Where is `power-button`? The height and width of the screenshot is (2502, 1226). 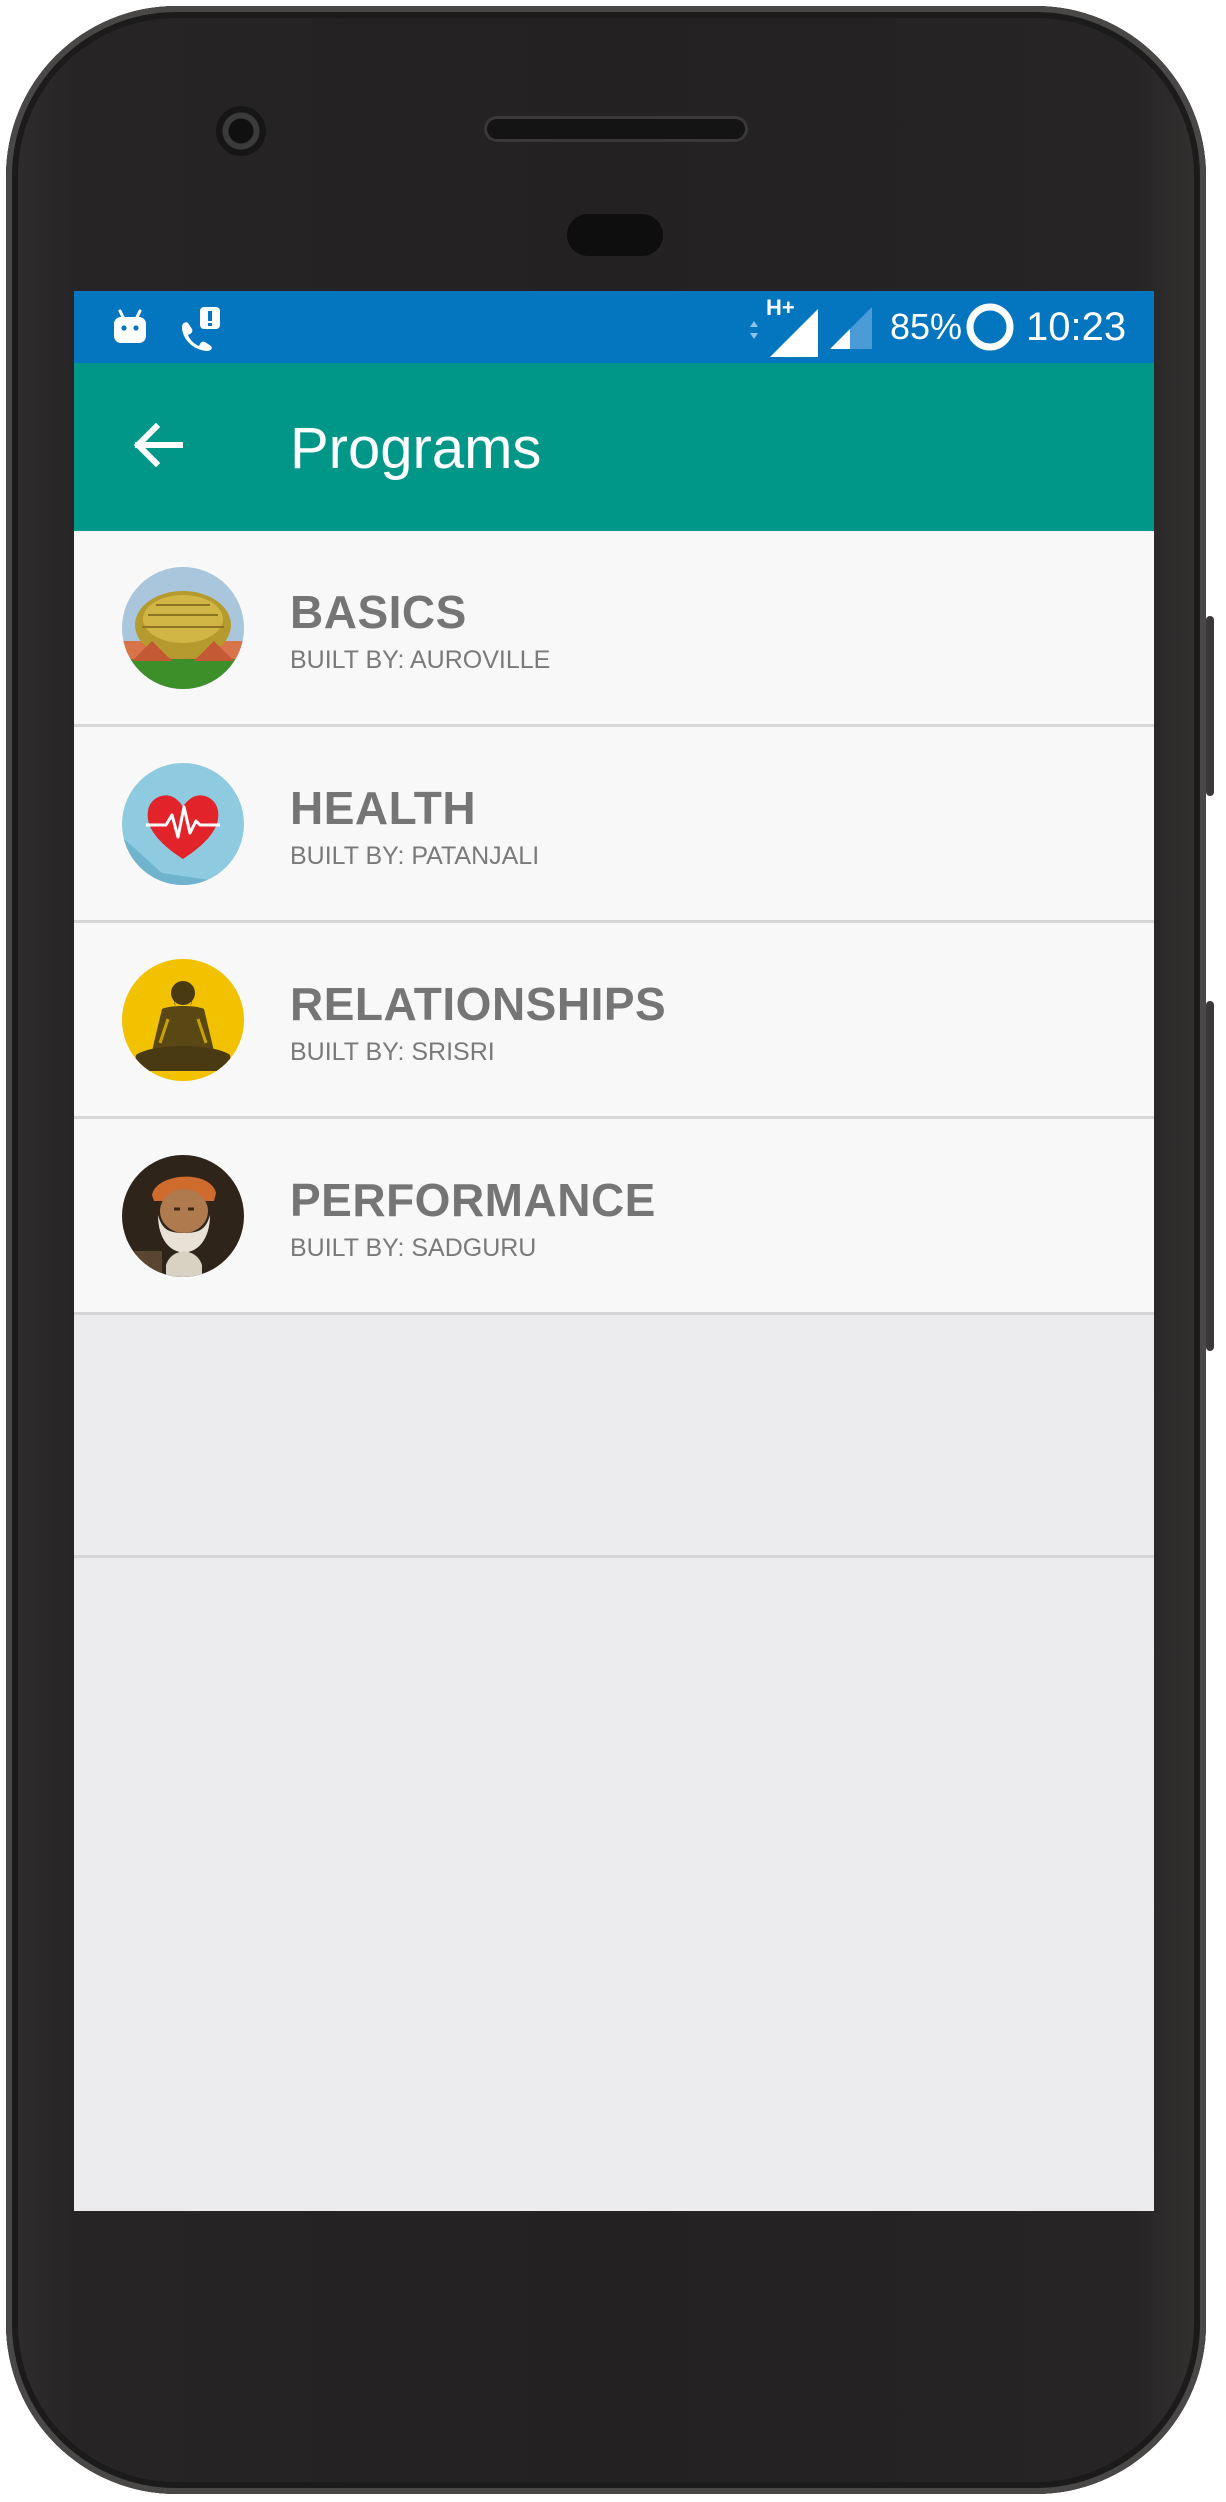 power-button is located at coordinates (1210, 1176).